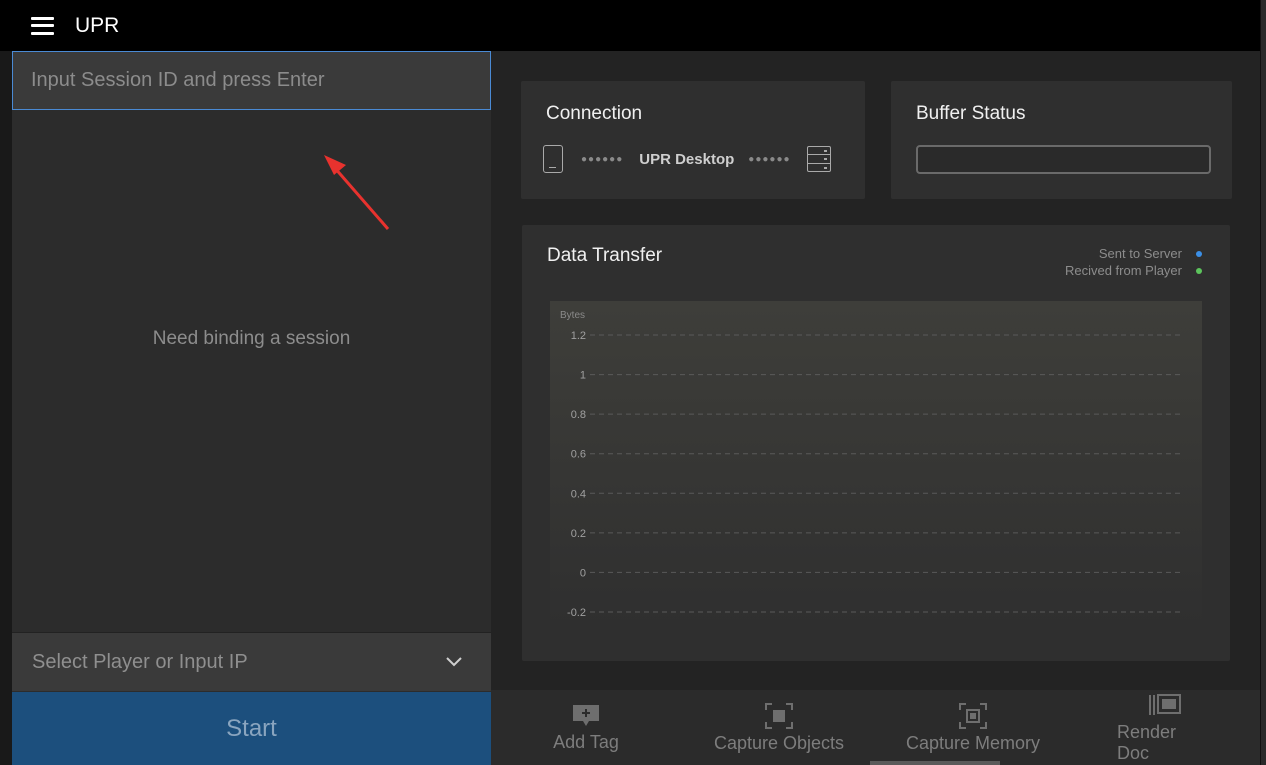 The width and height of the screenshot is (1266, 765). What do you see at coordinates (779, 742) in the screenshot?
I see `capture-objects-label: Capture Objects` at bounding box center [779, 742].